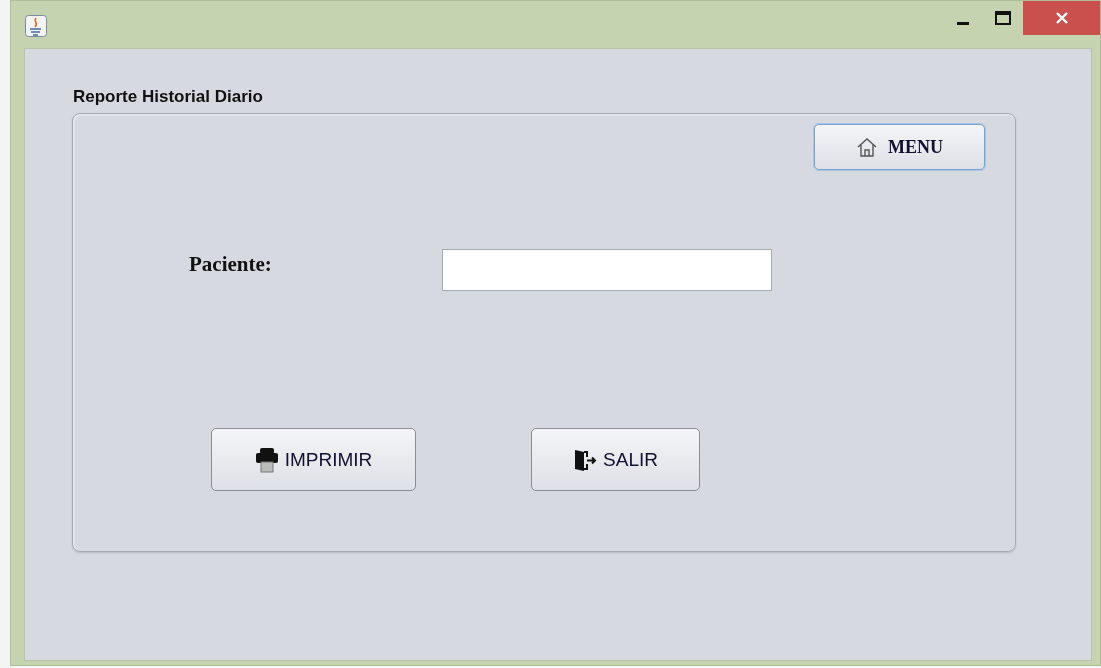 Image resolution: width=1101 pixels, height=668 pixels. I want to click on close-icon, so click(1061, 18).